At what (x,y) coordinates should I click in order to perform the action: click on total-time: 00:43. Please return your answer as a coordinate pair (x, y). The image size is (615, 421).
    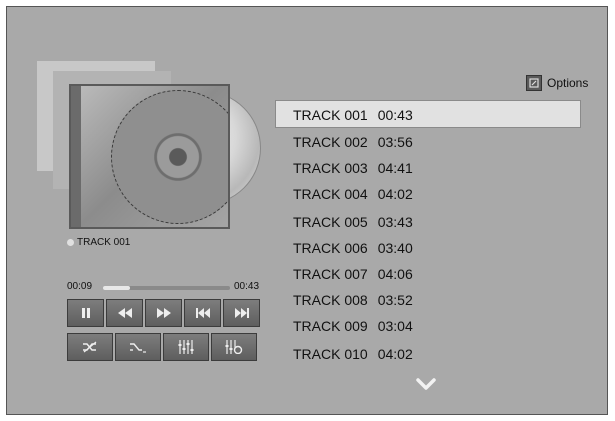
    Looking at the image, I should click on (247, 286).